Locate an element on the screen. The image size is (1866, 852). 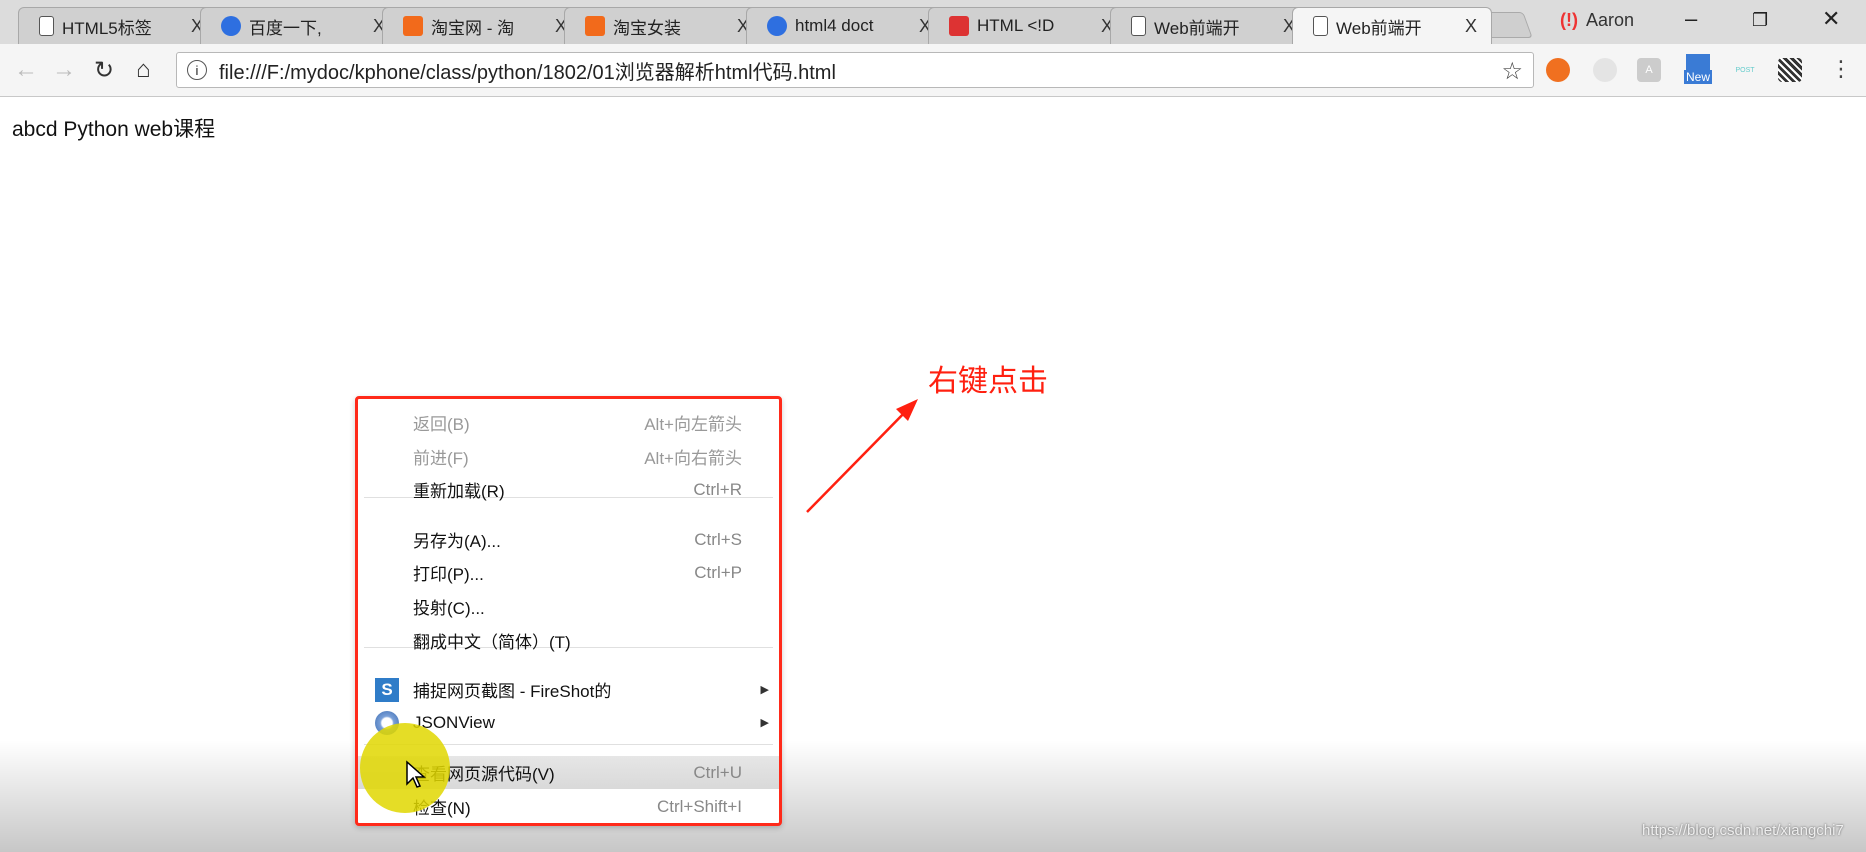
bookmark-star-icon: ☆ is located at coordinates (1512, 71).